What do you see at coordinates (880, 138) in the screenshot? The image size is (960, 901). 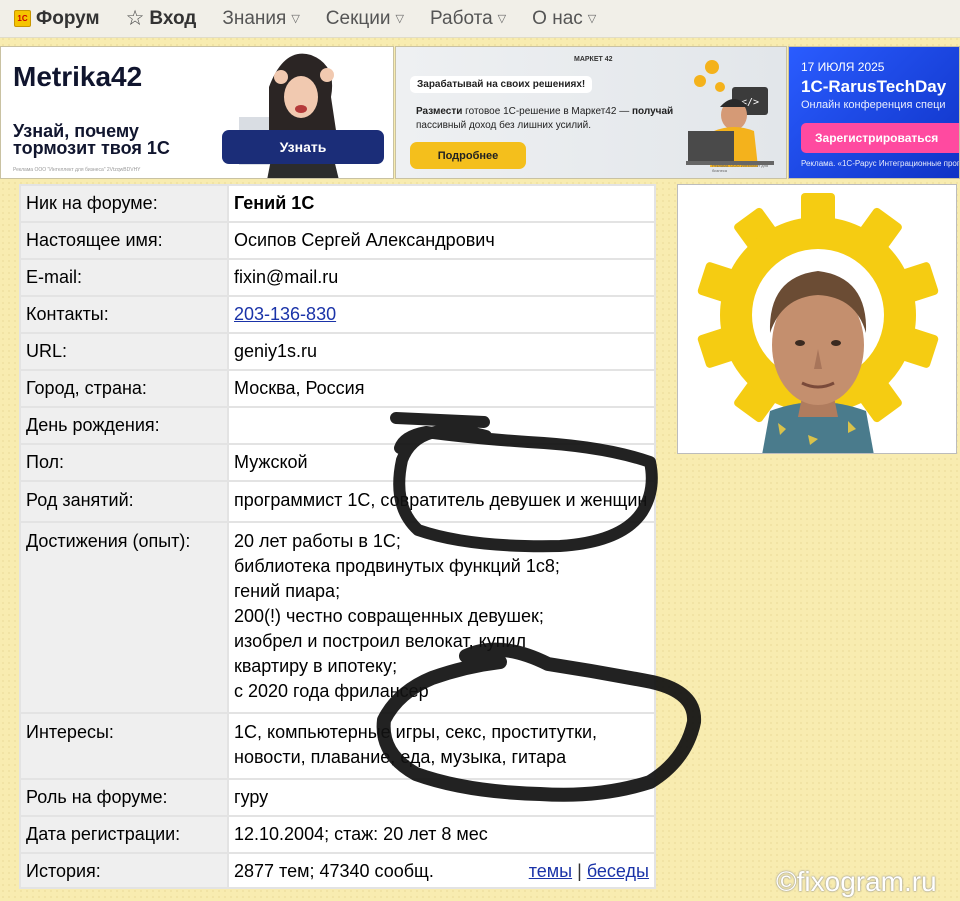 I see `banner-register-button: Зарегистрироваться` at bounding box center [880, 138].